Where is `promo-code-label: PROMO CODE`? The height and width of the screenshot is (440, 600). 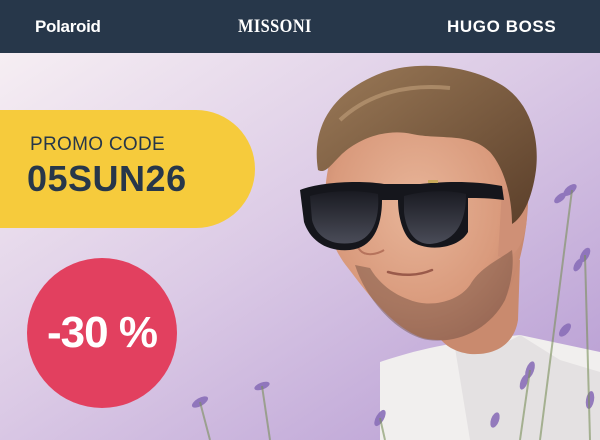 promo-code-label: PROMO CODE is located at coordinates (97, 144).